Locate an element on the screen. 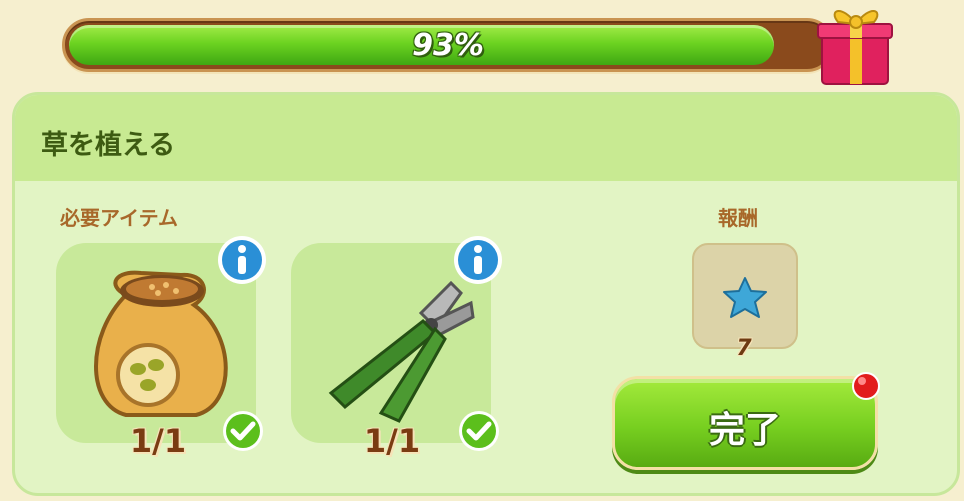 The height and width of the screenshot is (501, 964). quest-progress-bar: 93% is located at coordinates (448, 45).